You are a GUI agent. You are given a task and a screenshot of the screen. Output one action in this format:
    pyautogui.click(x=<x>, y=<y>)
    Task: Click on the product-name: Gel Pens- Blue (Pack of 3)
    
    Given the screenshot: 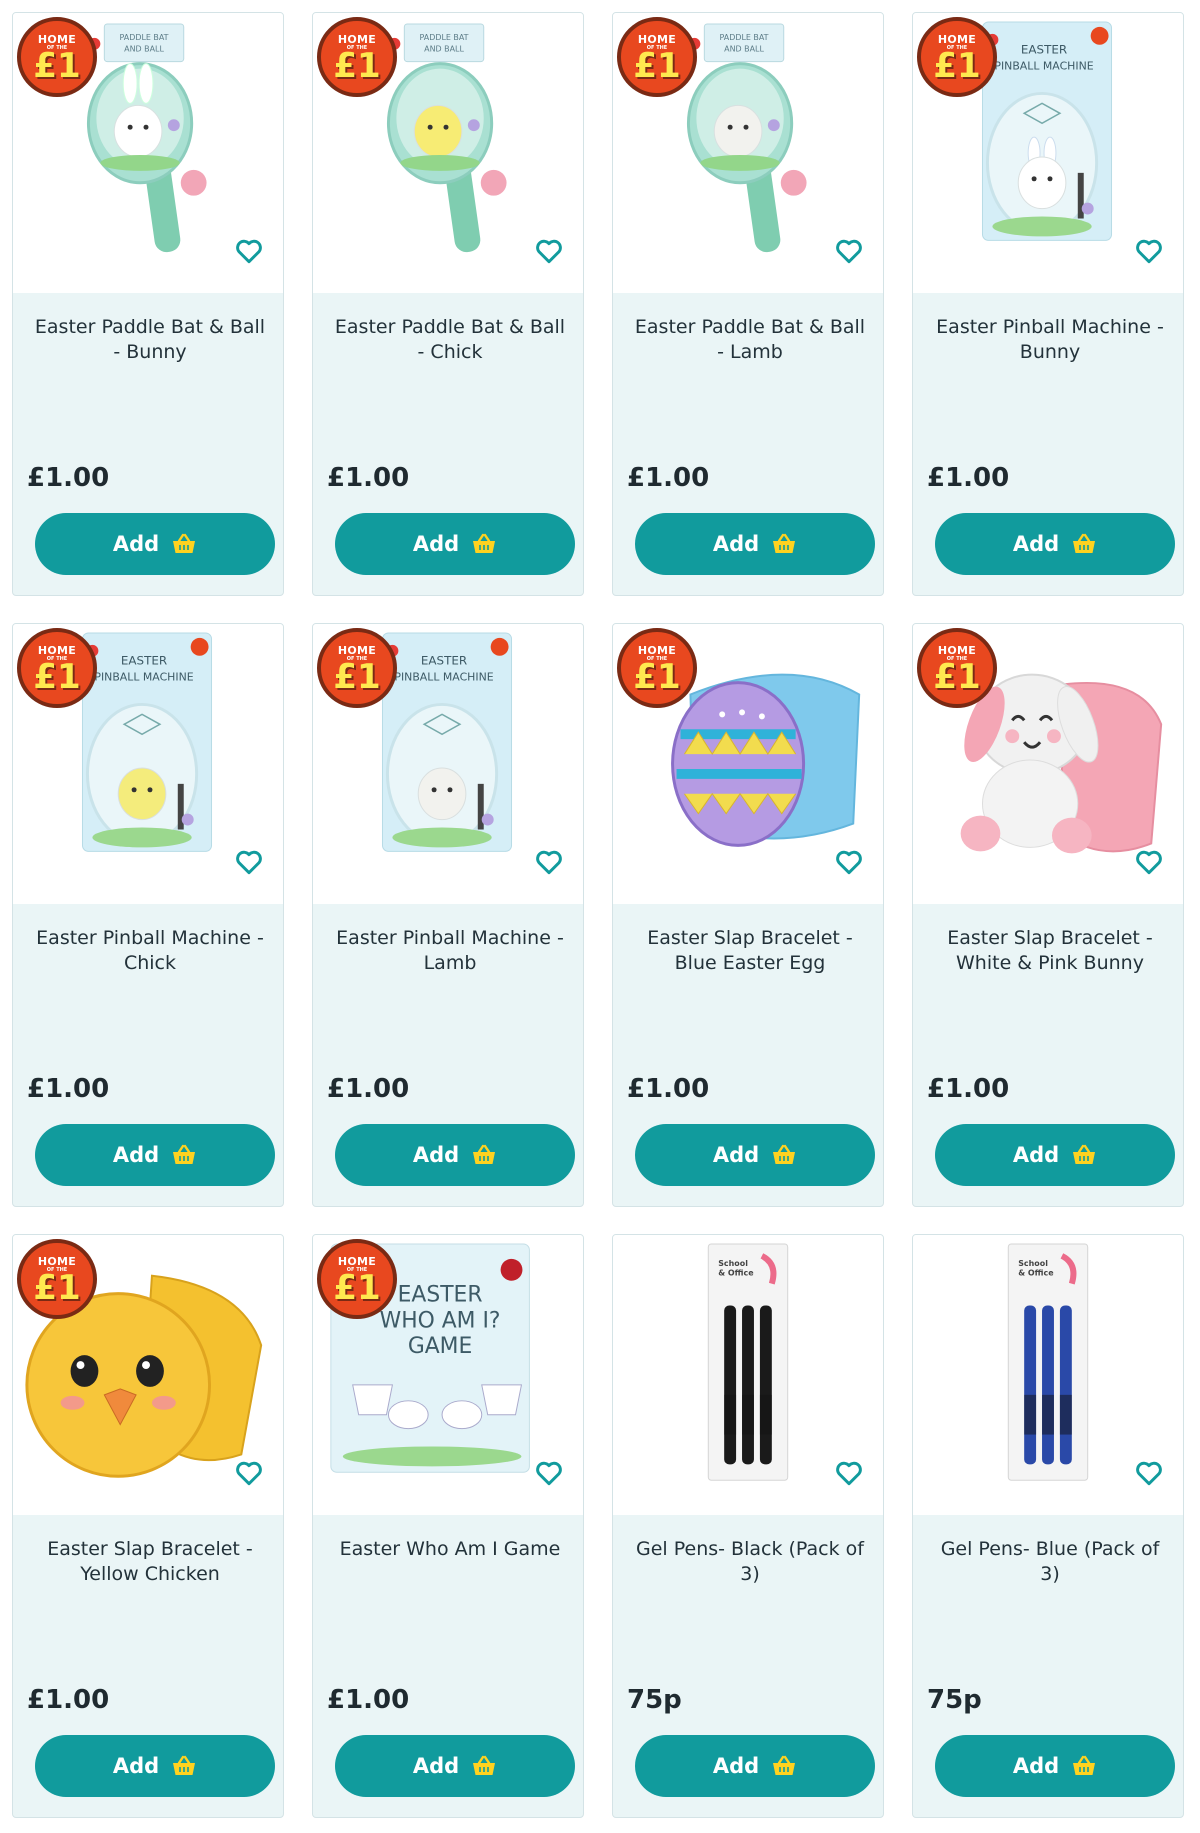 What is the action you would take?
    pyautogui.click(x=1050, y=1562)
    